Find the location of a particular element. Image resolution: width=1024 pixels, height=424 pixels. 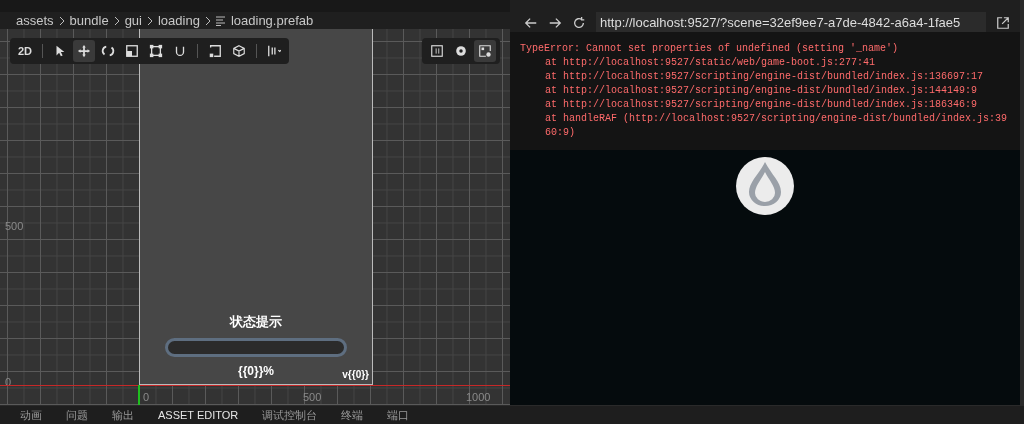

forward-icon is located at coordinates (555, 23).